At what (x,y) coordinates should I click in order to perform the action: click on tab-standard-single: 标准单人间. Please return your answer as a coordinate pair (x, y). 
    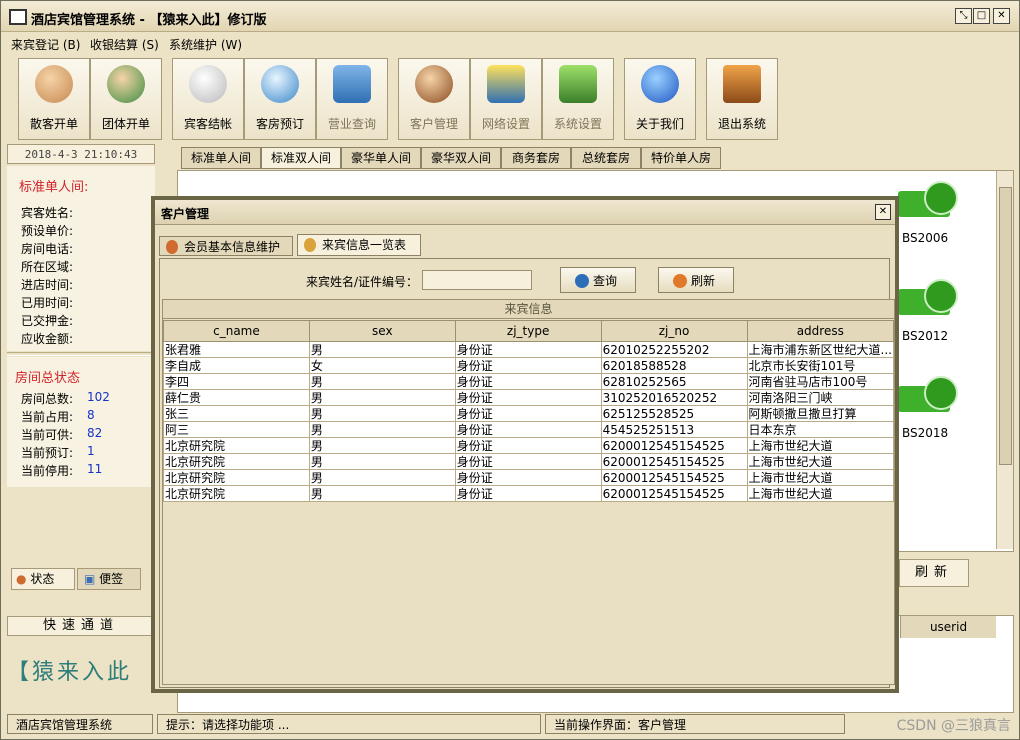
    Looking at the image, I should click on (221, 158).